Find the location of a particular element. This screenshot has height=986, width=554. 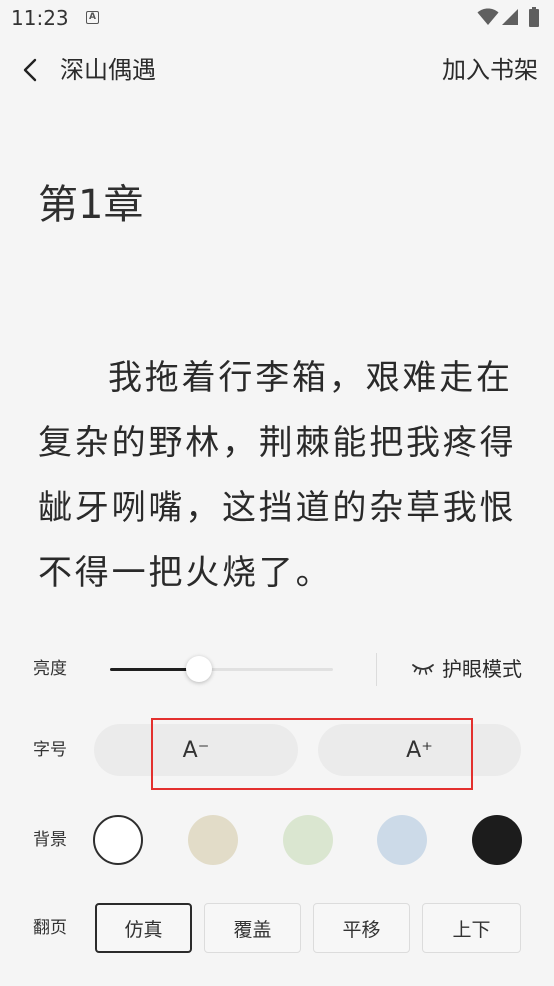

background-label: 背景 is located at coordinates (50, 840).